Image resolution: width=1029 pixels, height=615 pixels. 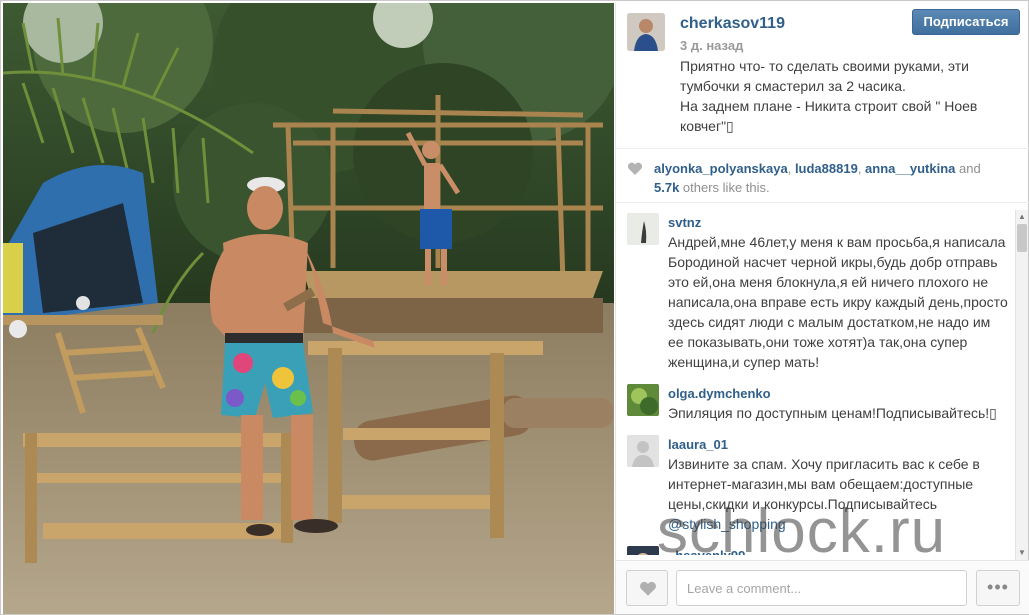 I want to click on likes-count: 5.7k, so click(x=666, y=187).